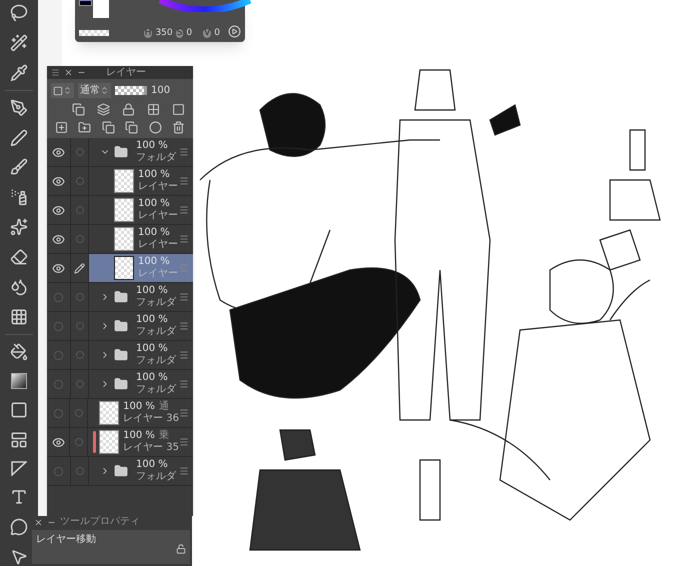  Describe the element at coordinates (19, 439) in the screenshot. I see `panel-layout-icon` at that location.